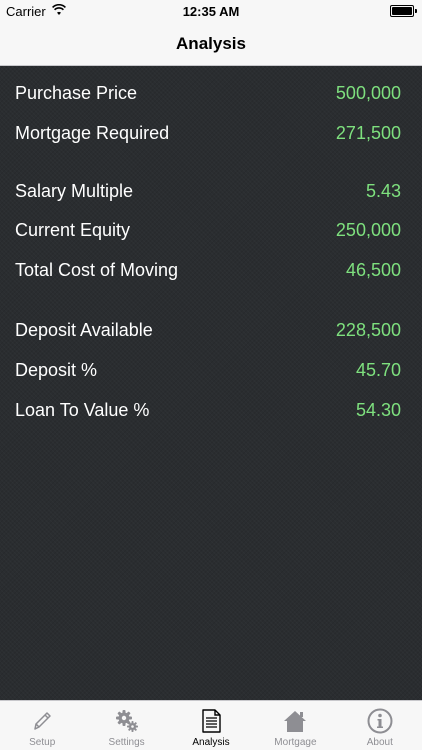  Describe the element at coordinates (368, 132) in the screenshot. I see `row-value: 271,500` at that location.